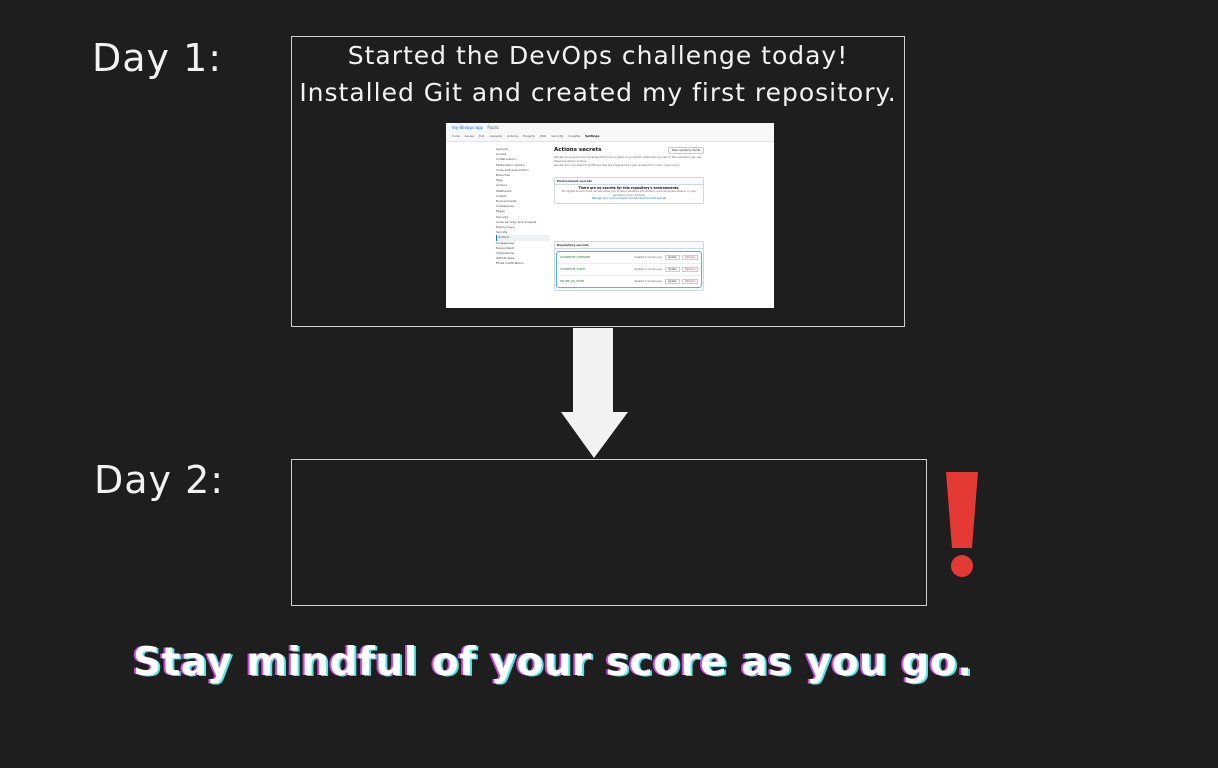  What do you see at coordinates (553, 662) in the screenshot?
I see `reminder-text: Stay mindful of your score as you go.` at bounding box center [553, 662].